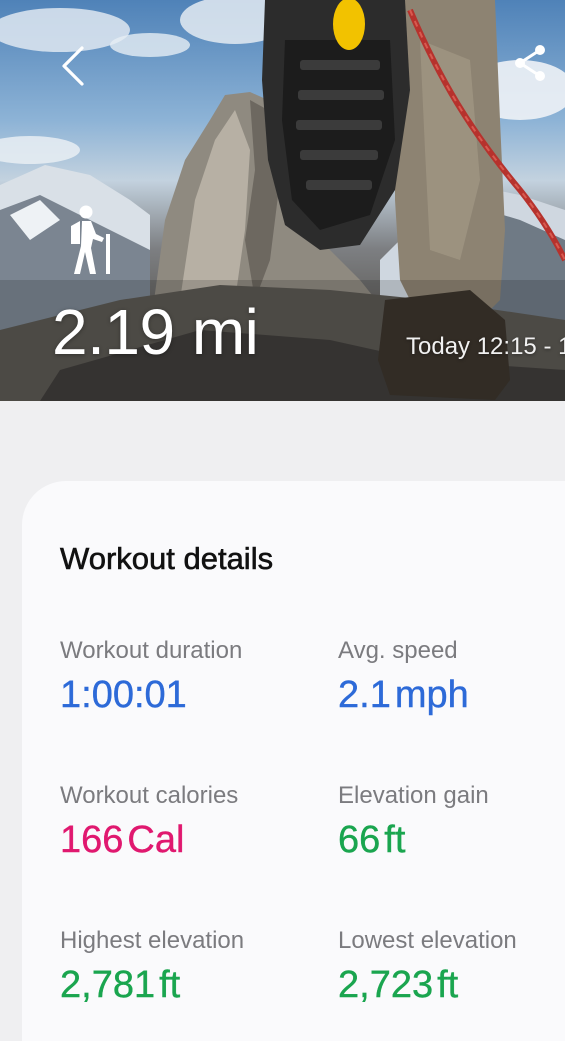  What do you see at coordinates (398, 650) in the screenshot?
I see `stat-label: Avg. speed` at bounding box center [398, 650].